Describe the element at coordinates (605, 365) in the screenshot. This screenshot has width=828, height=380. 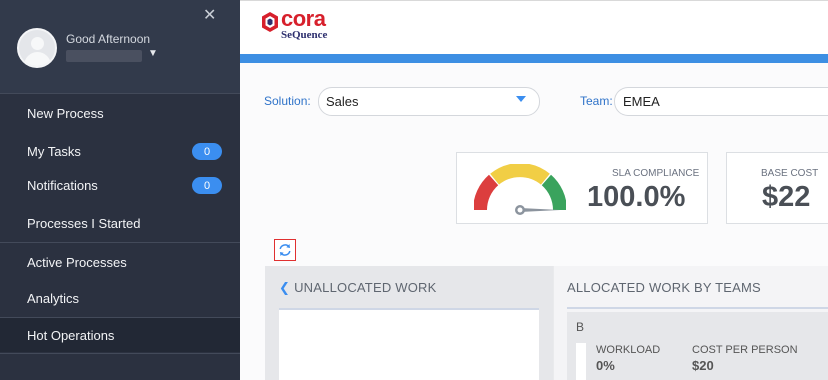
I see `workload-value: 0%` at that location.